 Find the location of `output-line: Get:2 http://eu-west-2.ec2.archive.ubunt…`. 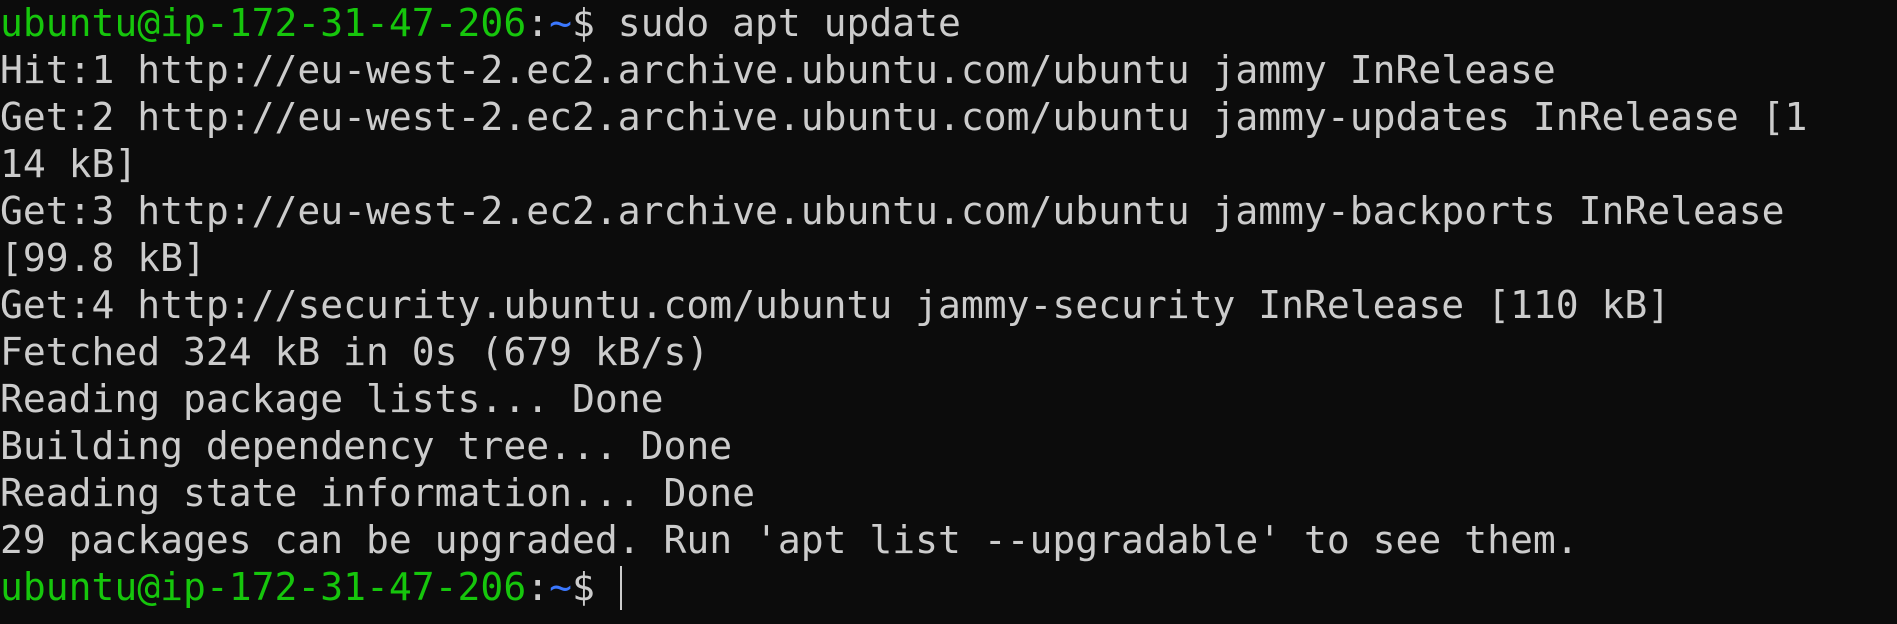

output-line: Get:2 http://eu-west-2.ec2.archive.ubunt… is located at coordinates (904, 117).